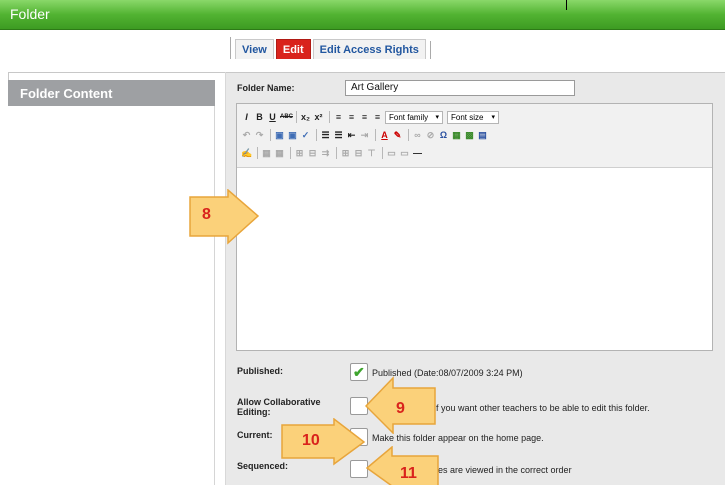  Describe the element at coordinates (456, 135) in the screenshot. I see `table-icon: ▦` at that location.